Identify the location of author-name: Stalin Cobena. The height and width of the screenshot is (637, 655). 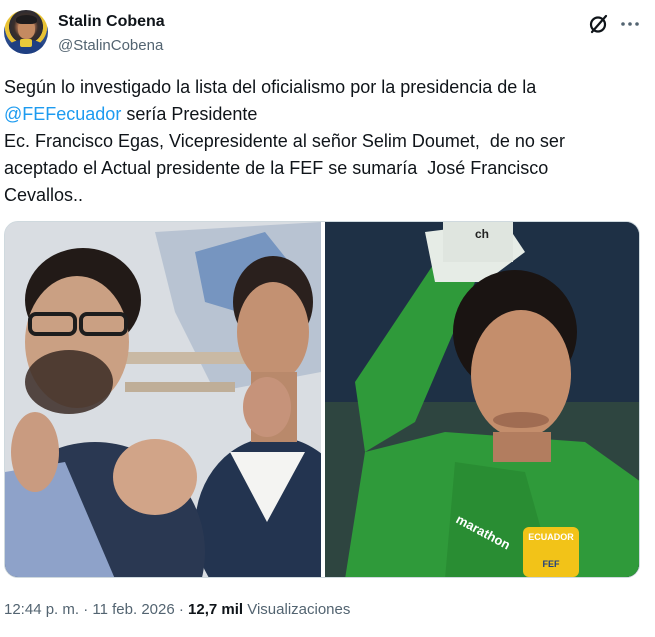
(111, 22).